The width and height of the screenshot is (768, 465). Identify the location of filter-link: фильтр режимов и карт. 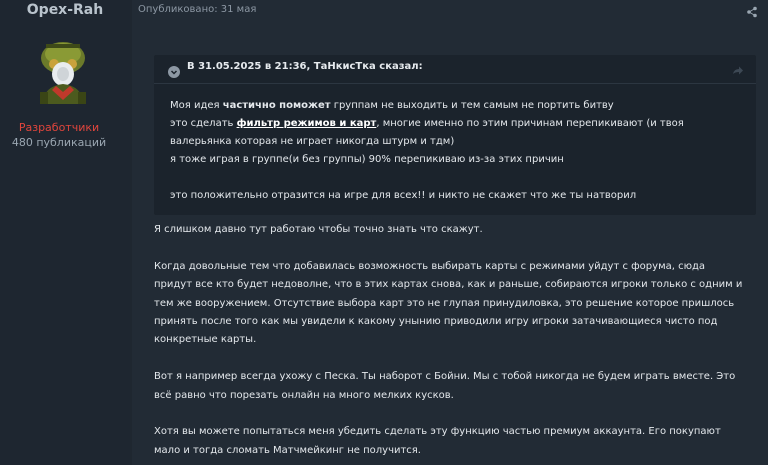
(307, 123).